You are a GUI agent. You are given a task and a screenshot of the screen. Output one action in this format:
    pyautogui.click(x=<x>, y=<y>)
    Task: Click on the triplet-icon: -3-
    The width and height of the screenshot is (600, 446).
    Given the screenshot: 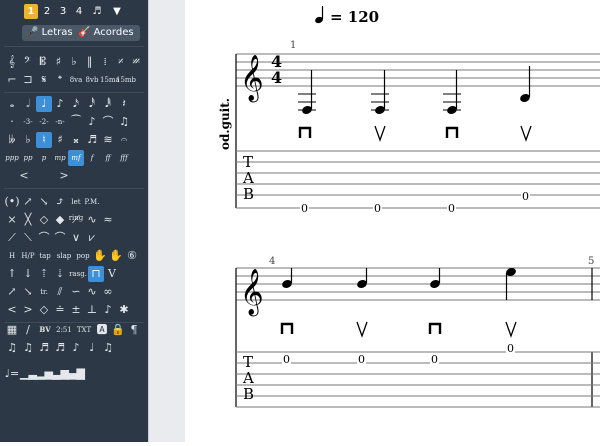 What is the action you would take?
    pyautogui.click(x=28, y=122)
    